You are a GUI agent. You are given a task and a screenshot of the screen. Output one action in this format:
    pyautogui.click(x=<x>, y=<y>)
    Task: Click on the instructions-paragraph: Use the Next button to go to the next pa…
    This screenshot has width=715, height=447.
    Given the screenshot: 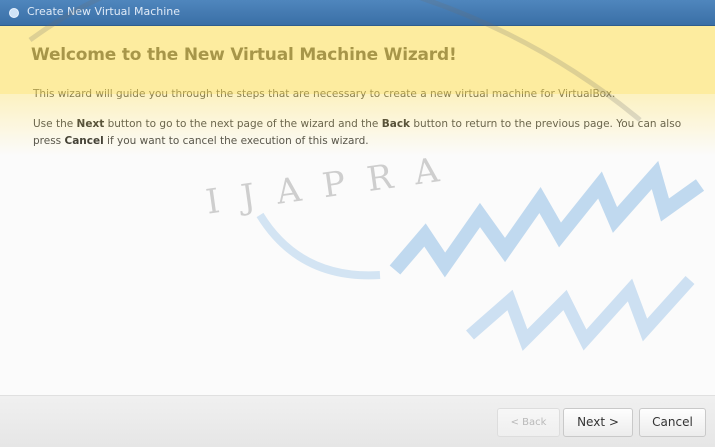 What is the action you would take?
    pyautogui.click(x=365, y=133)
    